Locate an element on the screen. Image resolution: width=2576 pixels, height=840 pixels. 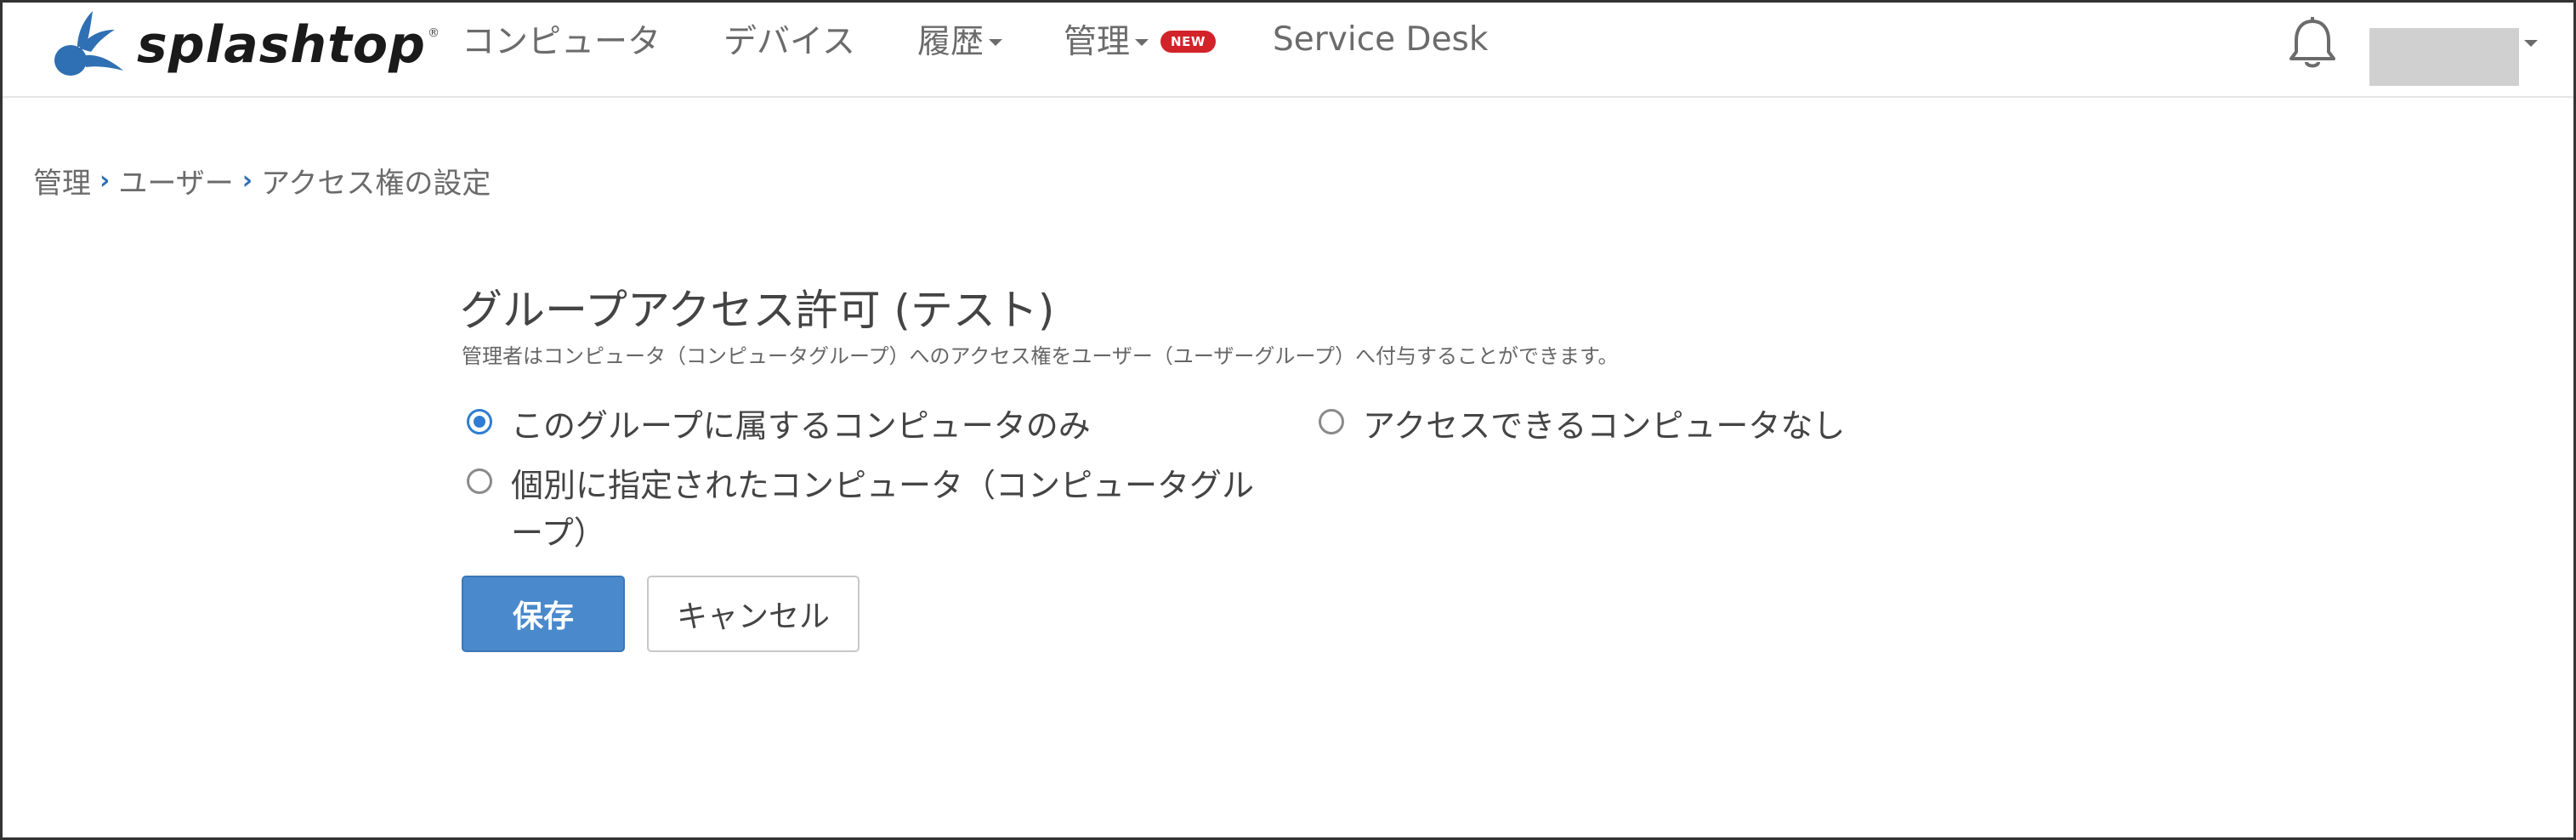
radio-option-no-computers: アクセスできるコンピュータなし is located at coordinates (1582, 426).